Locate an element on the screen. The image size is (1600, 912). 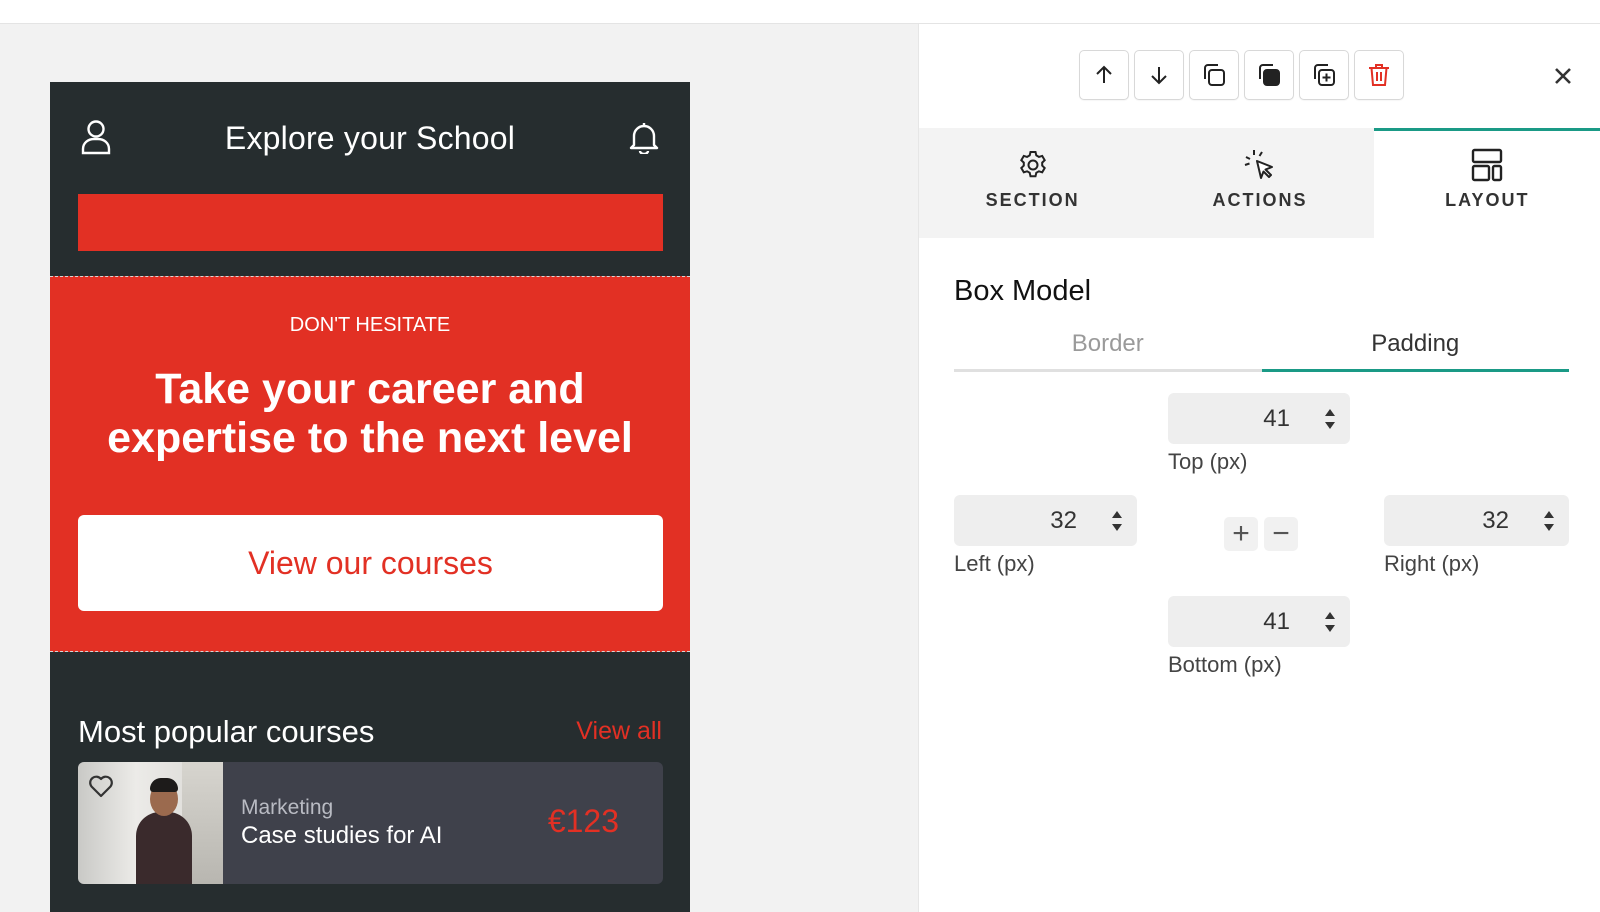
padding-top-input: 41 is located at coordinates (1259, 418).